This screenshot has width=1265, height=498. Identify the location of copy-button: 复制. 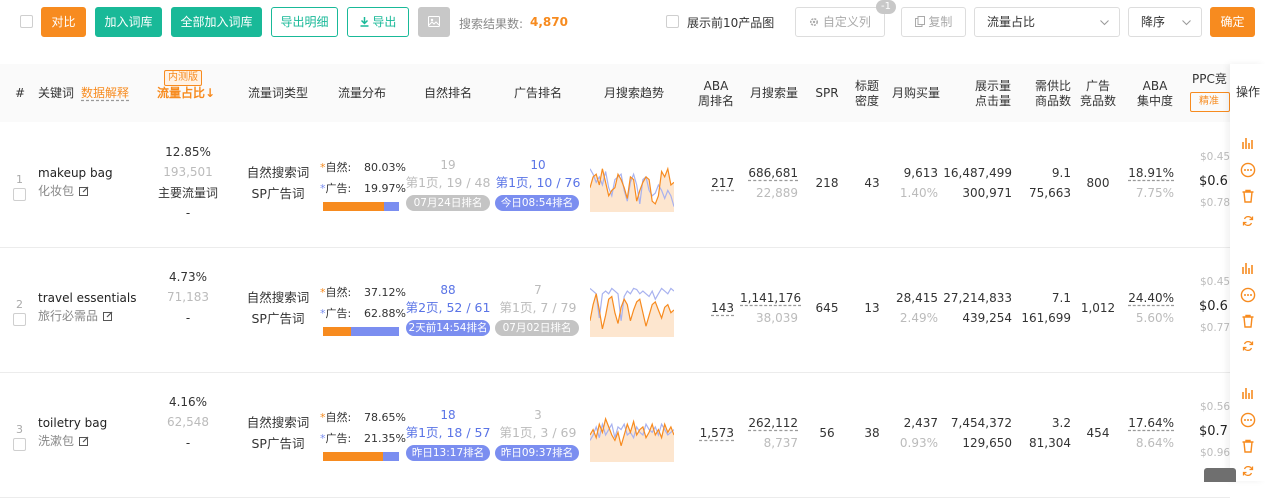
(933, 22).